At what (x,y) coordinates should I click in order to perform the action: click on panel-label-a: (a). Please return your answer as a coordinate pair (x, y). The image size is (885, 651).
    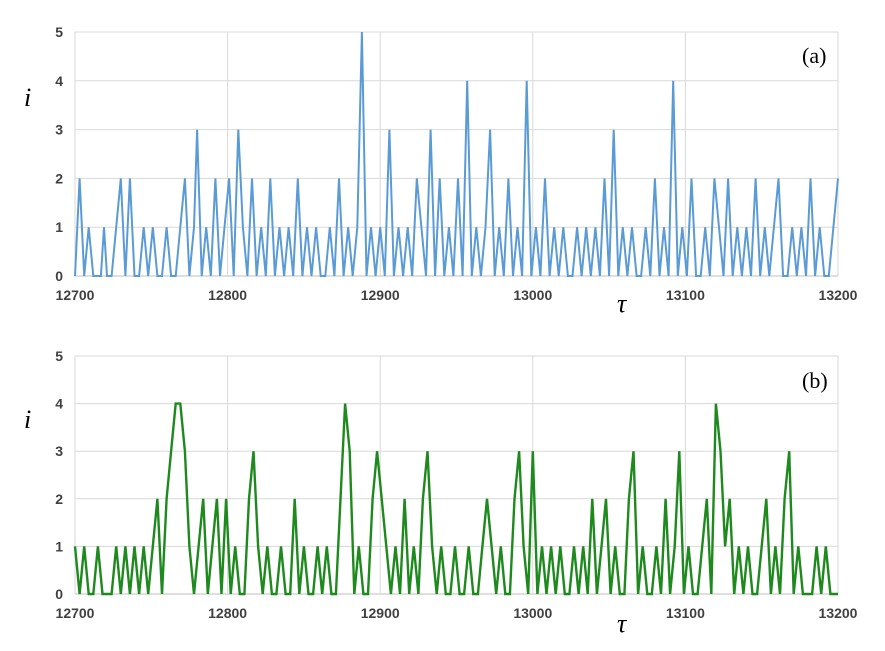
    Looking at the image, I should click on (814, 55).